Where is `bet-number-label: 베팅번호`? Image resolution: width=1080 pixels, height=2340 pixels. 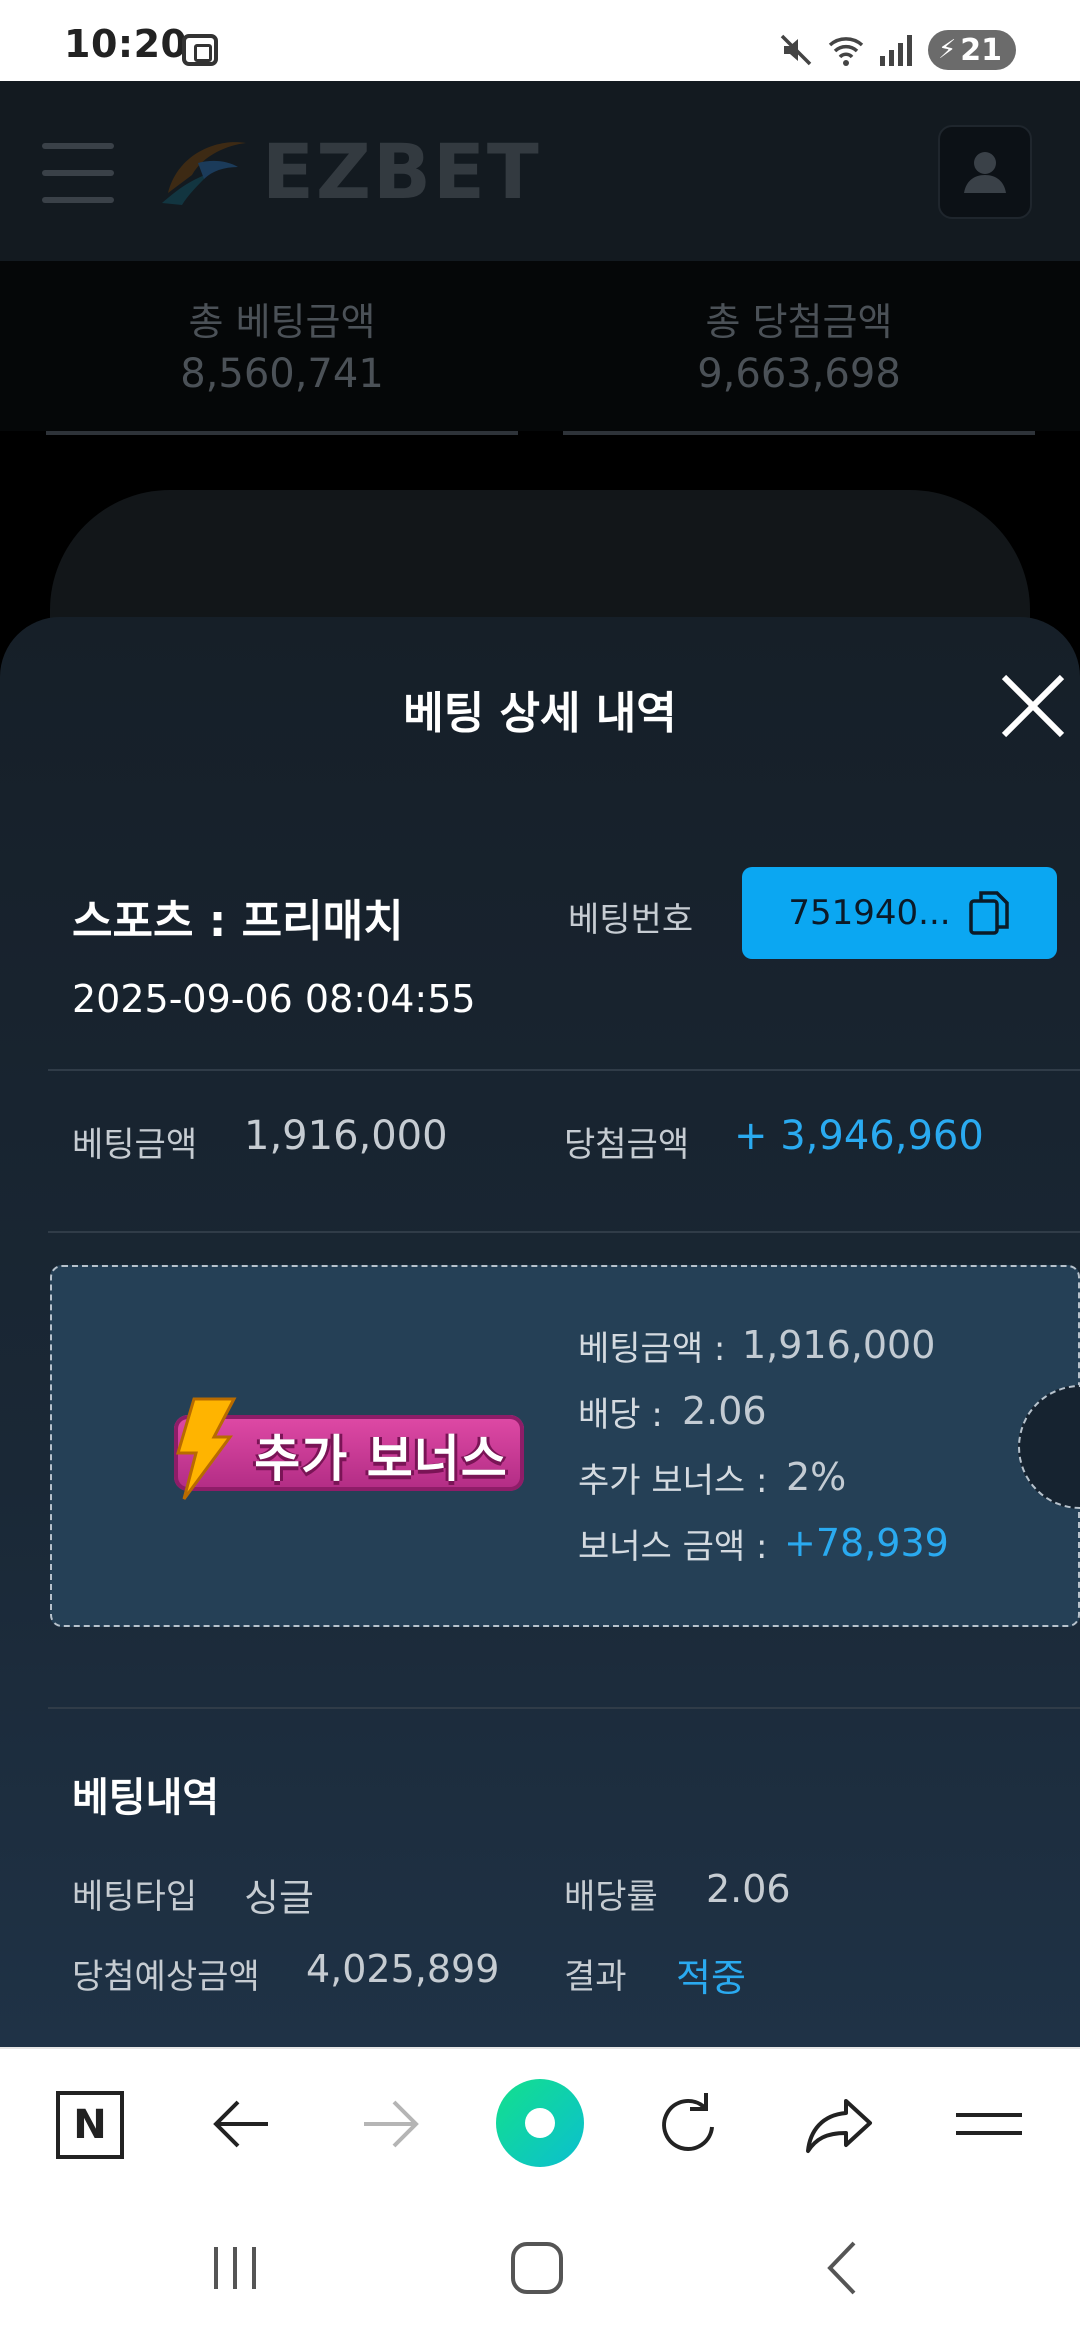
bet-number-label: 베팅번호 is located at coordinates (631, 920).